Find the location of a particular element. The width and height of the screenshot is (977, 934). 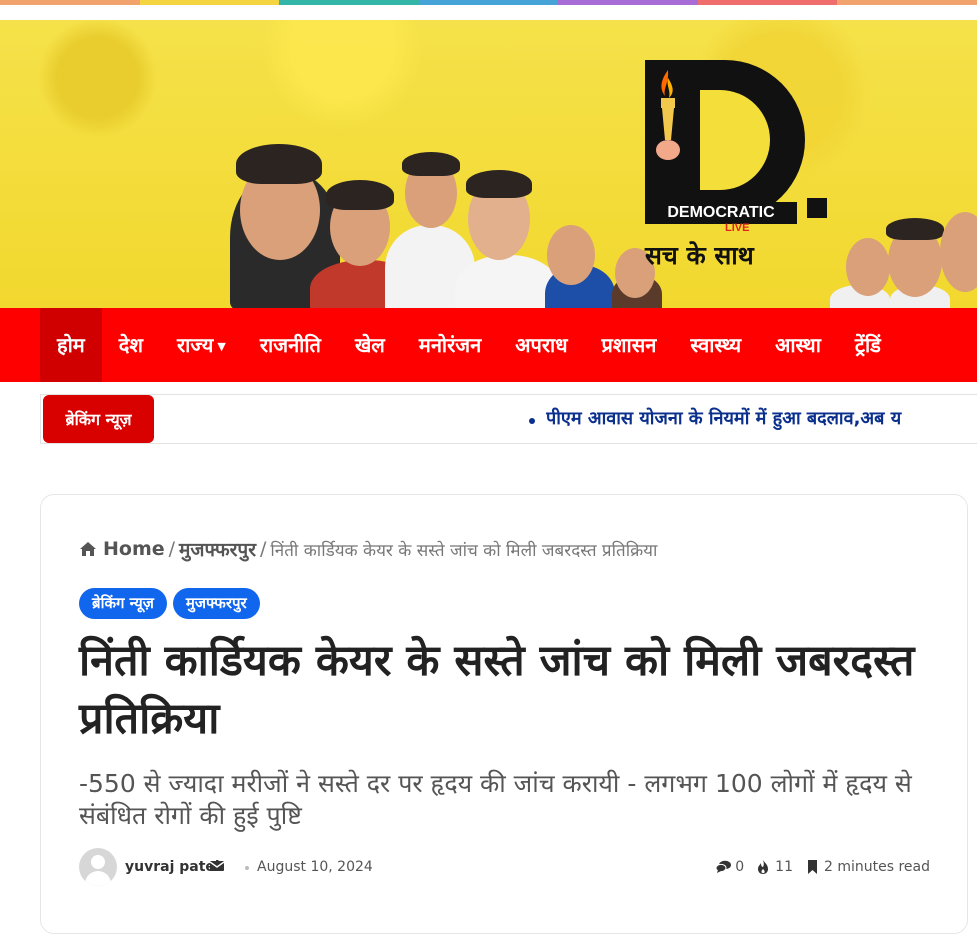

nav-item-rajneeti: राजनीति is located at coordinates (290, 345).